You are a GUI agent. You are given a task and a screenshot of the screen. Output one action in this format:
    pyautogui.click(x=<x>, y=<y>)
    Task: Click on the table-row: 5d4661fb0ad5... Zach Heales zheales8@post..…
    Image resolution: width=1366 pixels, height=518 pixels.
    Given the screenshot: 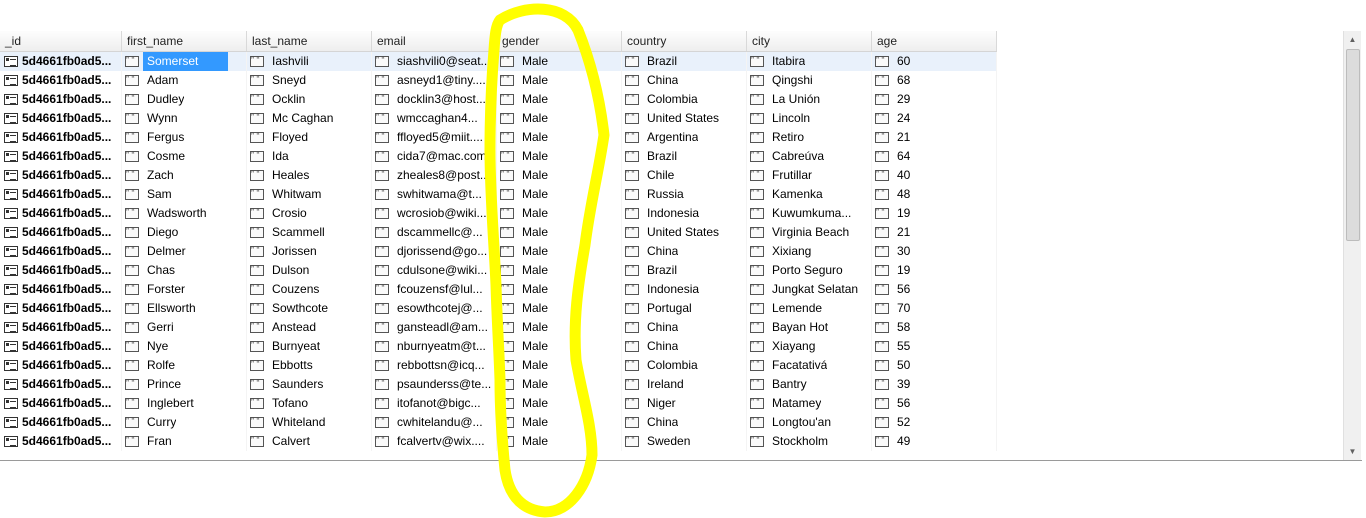 What is the action you would take?
    pyautogui.click(x=498, y=175)
    